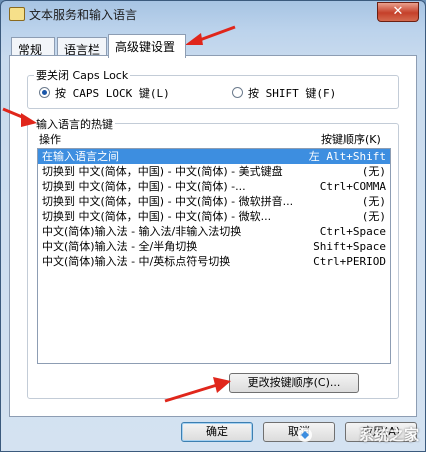 This screenshot has width=426, height=452. Describe the element at coordinates (80, 156) in the screenshot. I see `list-item-action: 在输入语言之间` at that location.